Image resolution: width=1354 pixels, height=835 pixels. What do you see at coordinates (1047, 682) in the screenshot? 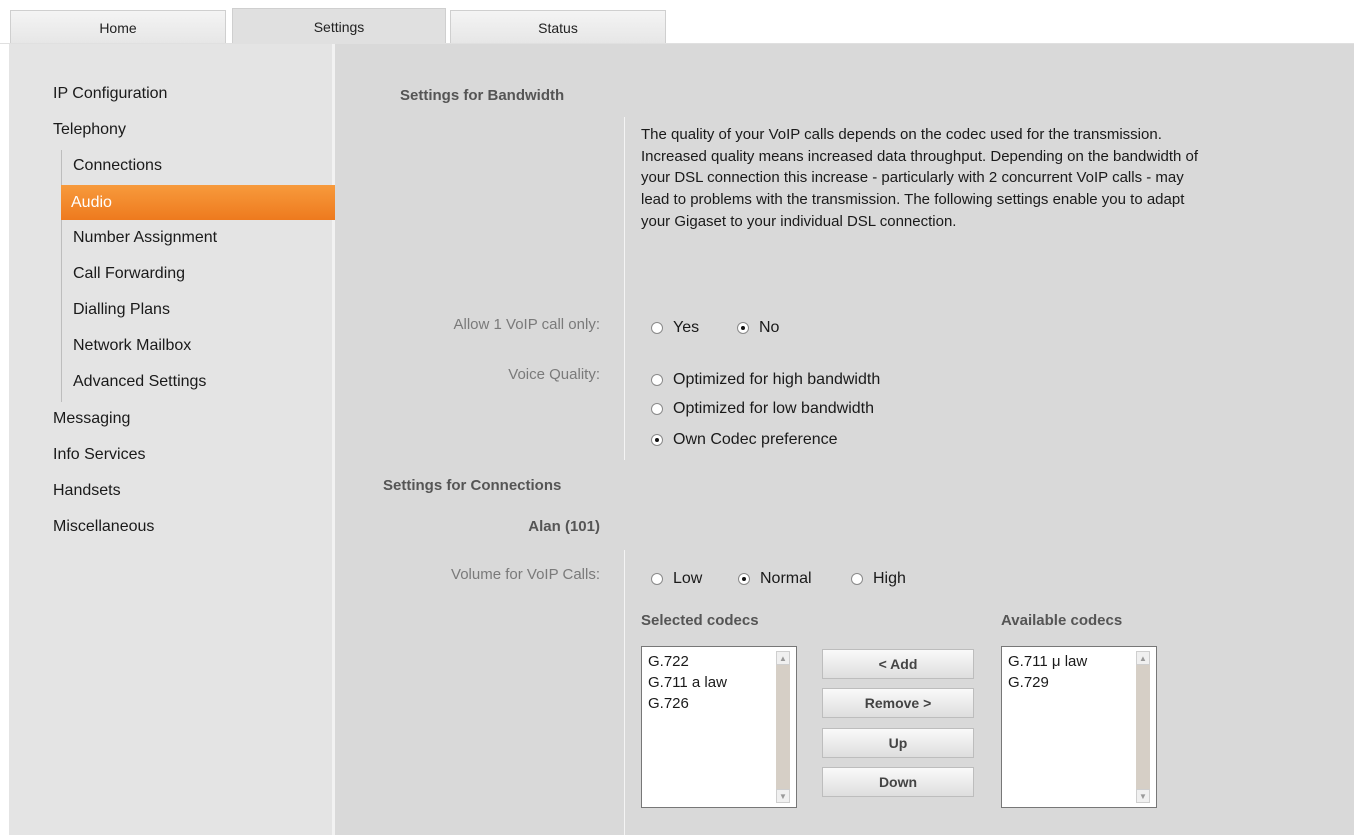
I see `list-item: G.729` at bounding box center [1047, 682].